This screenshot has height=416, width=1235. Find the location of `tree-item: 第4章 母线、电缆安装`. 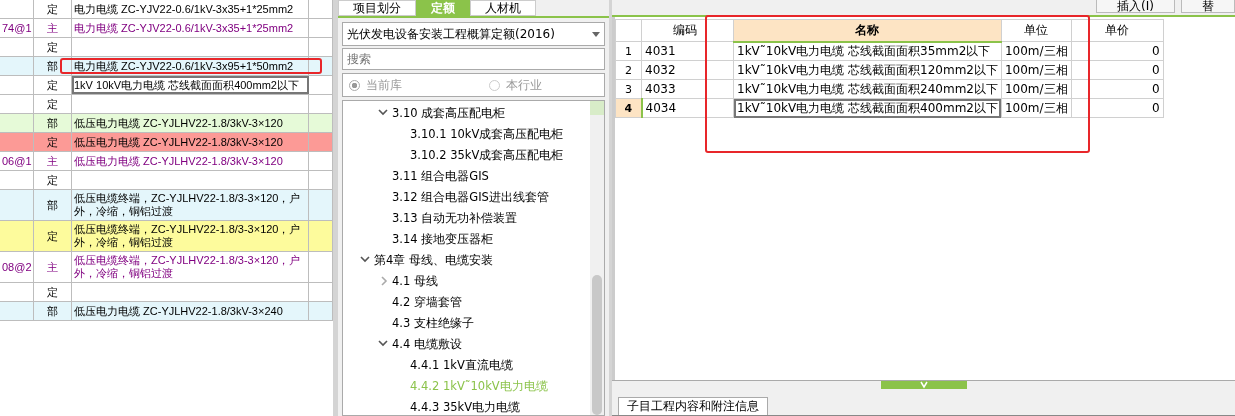

tree-item: 第4章 母线、电缆安装 is located at coordinates (433, 260).